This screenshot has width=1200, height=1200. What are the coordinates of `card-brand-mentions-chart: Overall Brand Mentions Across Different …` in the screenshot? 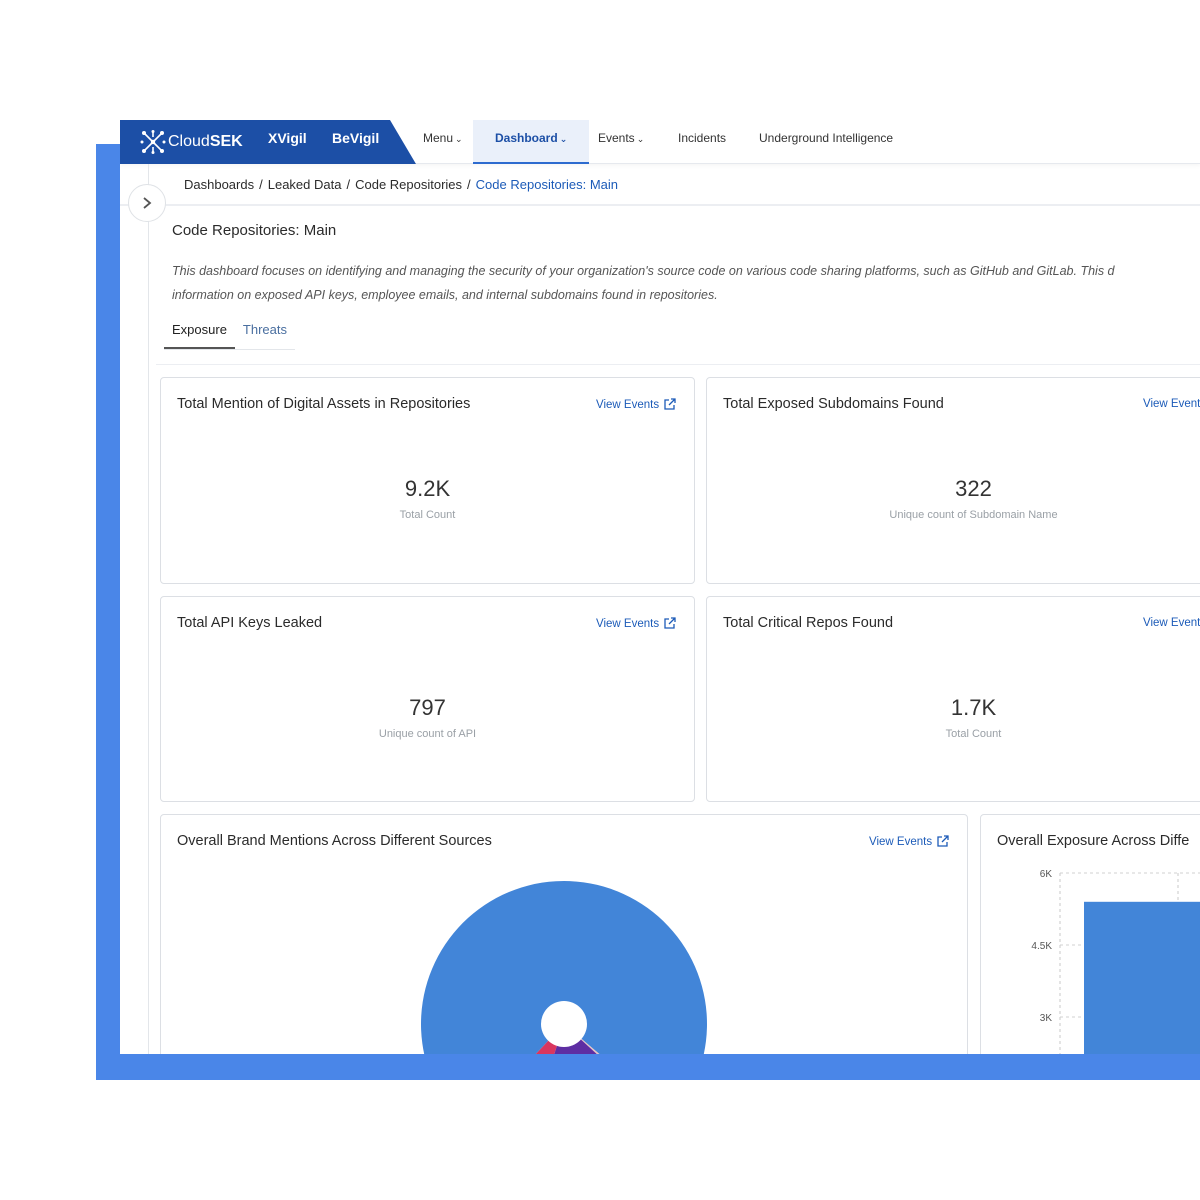 It's located at (564, 934).